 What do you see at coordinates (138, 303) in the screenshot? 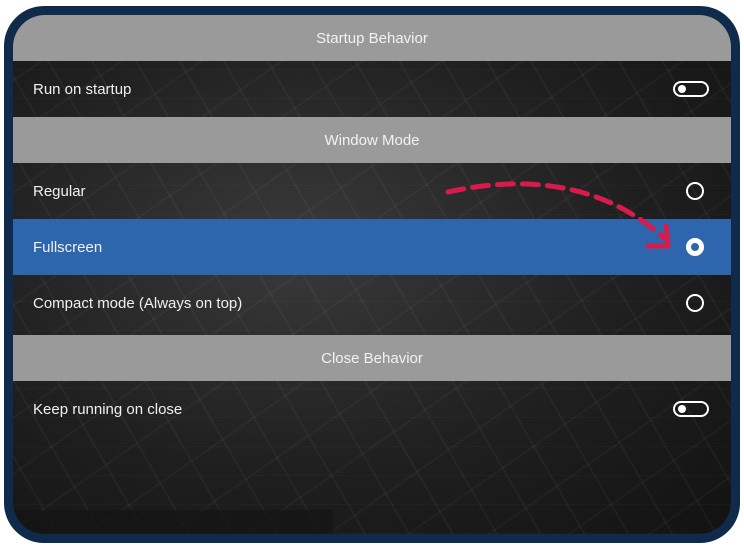
I see `option-compact-label: Compact mode (Always on top)` at bounding box center [138, 303].